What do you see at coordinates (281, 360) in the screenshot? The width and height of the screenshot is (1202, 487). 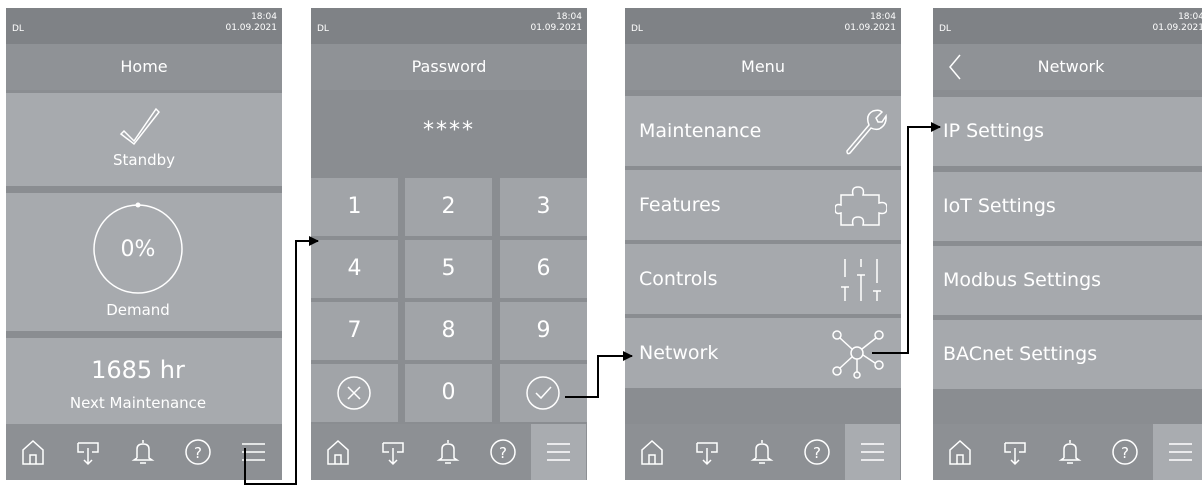 I see `arrow-home-to-password` at bounding box center [281, 360].